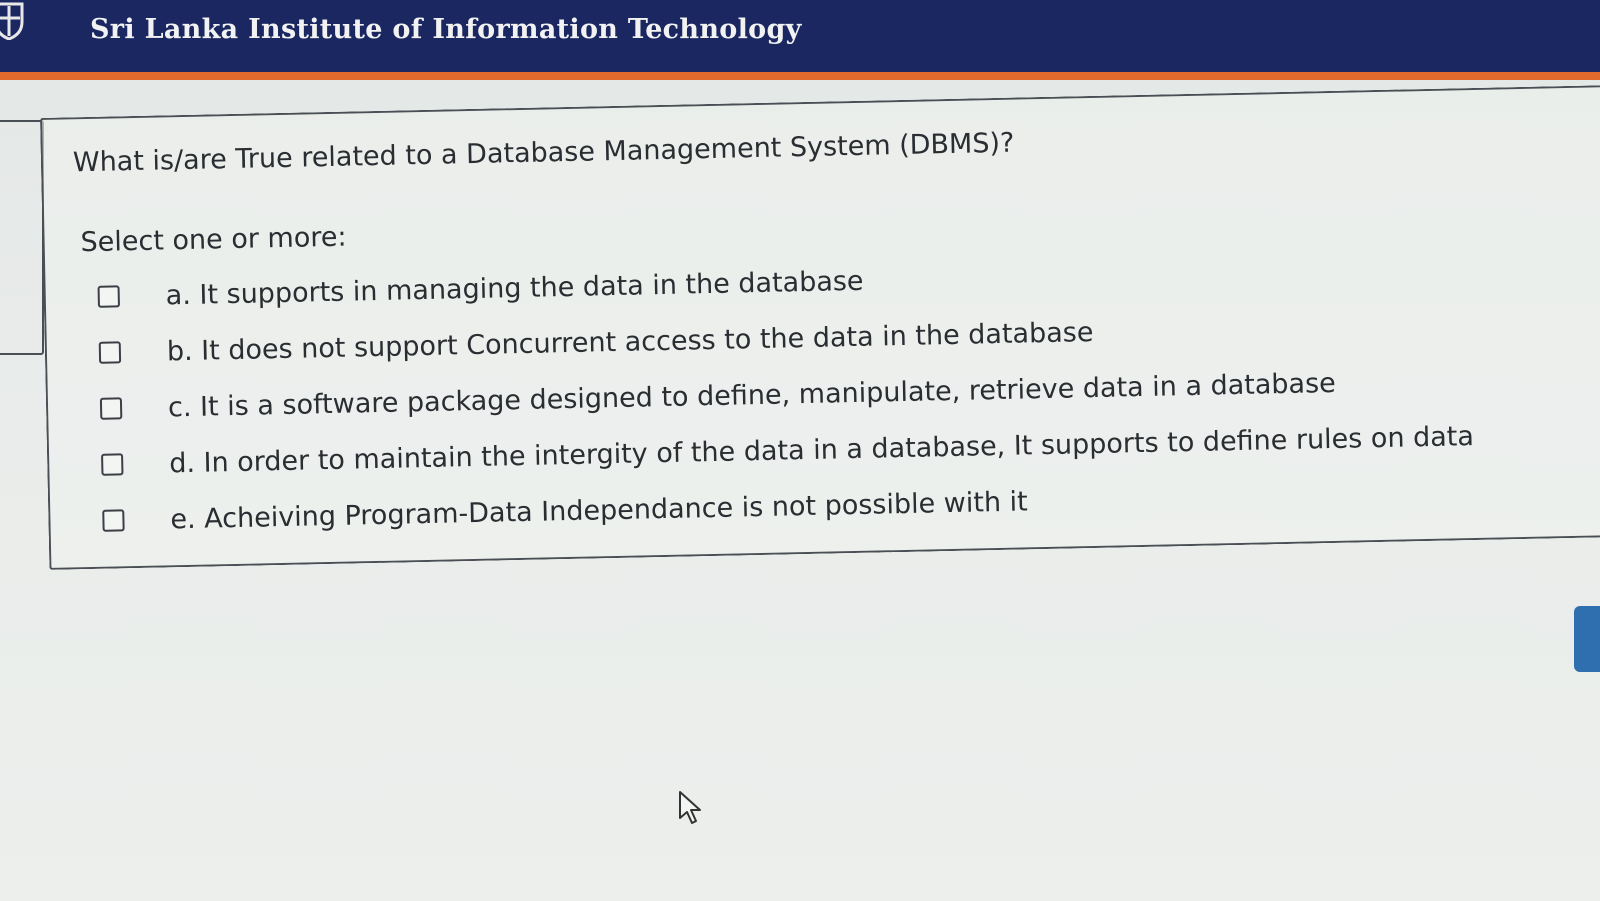 The height and width of the screenshot is (901, 1600). Describe the element at coordinates (108, 296) in the screenshot. I see `checkbox-a` at that location.